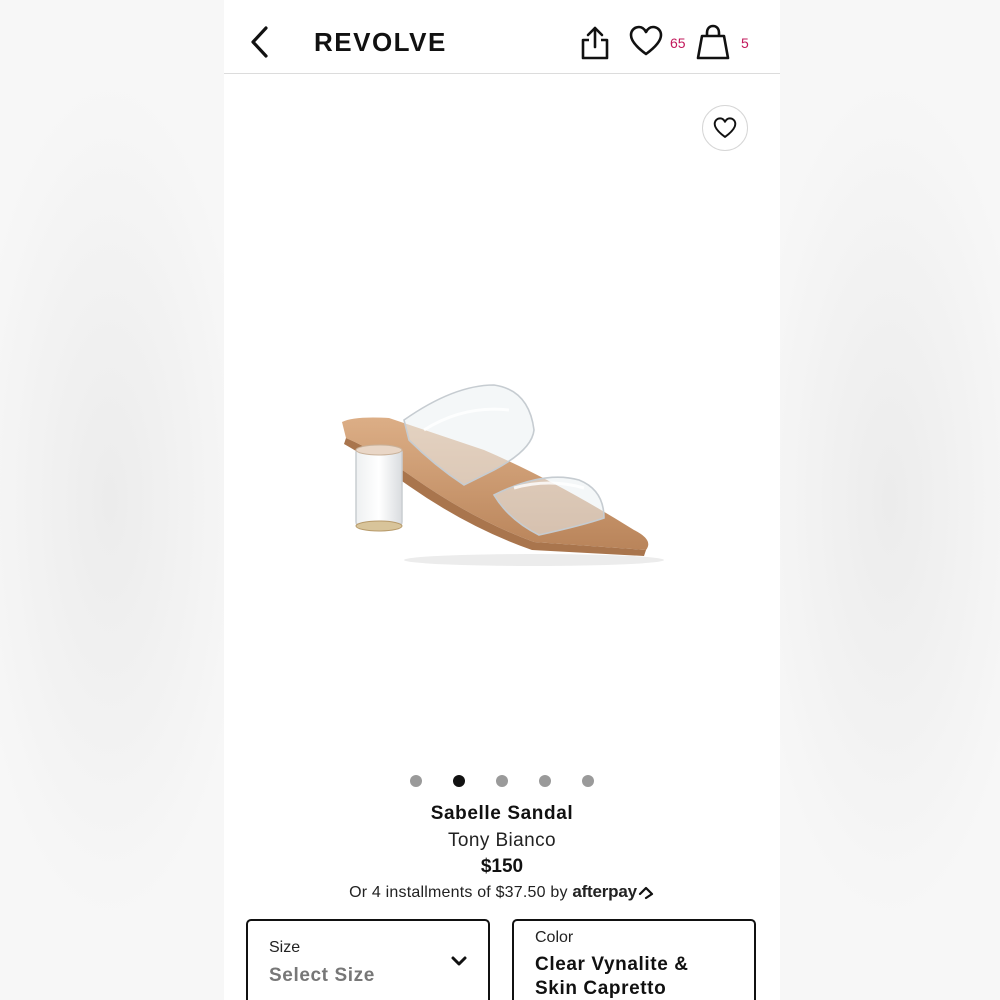 The image size is (1000, 1000). Describe the element at coordinates (502, 841) in the screenshot. I see `product-brand: Tony Bianco` at that location.